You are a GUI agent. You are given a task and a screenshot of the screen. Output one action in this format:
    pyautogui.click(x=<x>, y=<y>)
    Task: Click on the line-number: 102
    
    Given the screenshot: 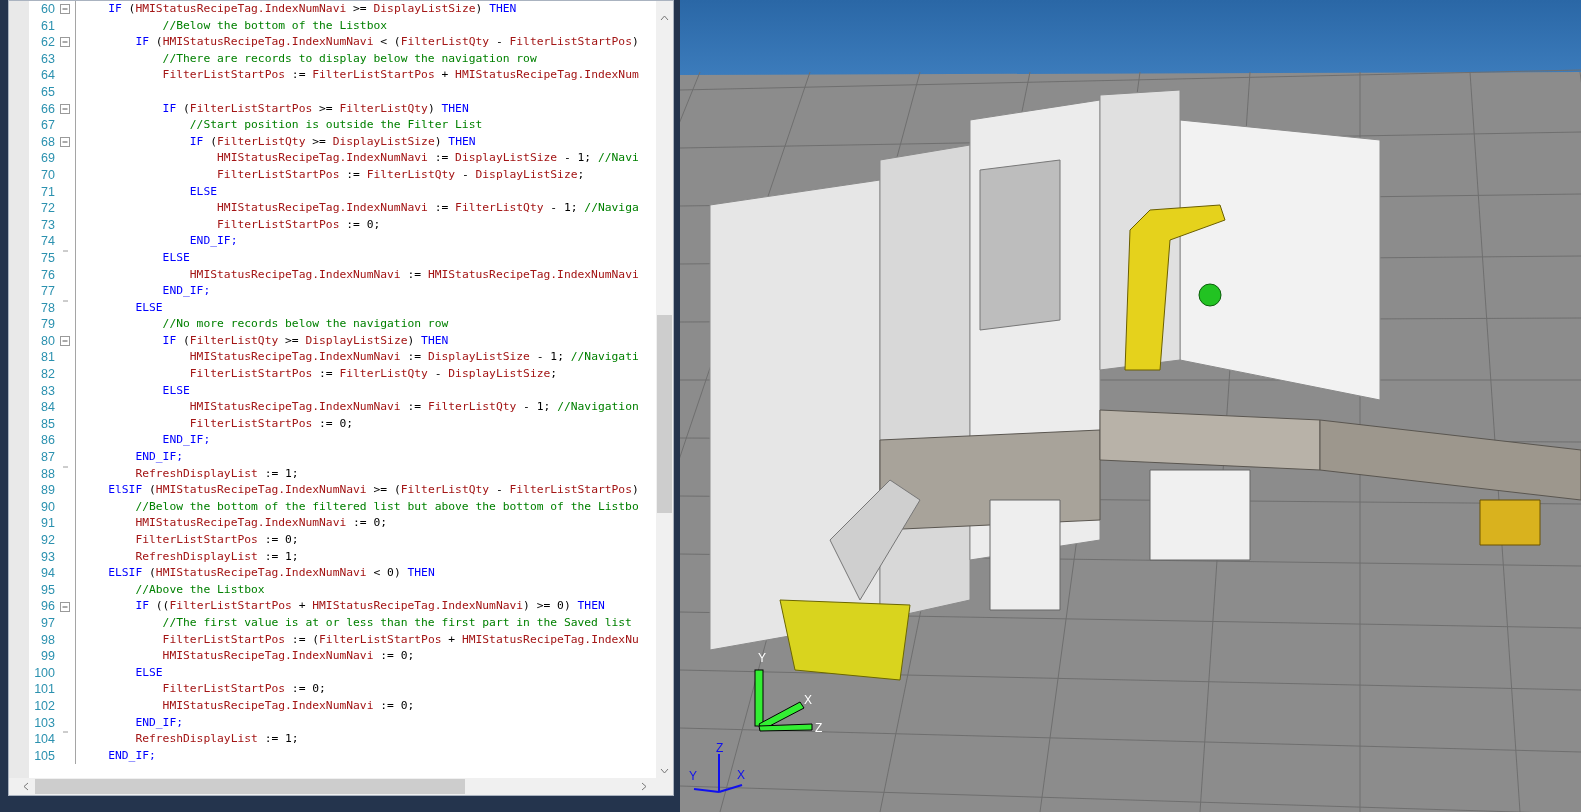 What is the action you would take?
    pyautogui.click(x=44, y=706)
    